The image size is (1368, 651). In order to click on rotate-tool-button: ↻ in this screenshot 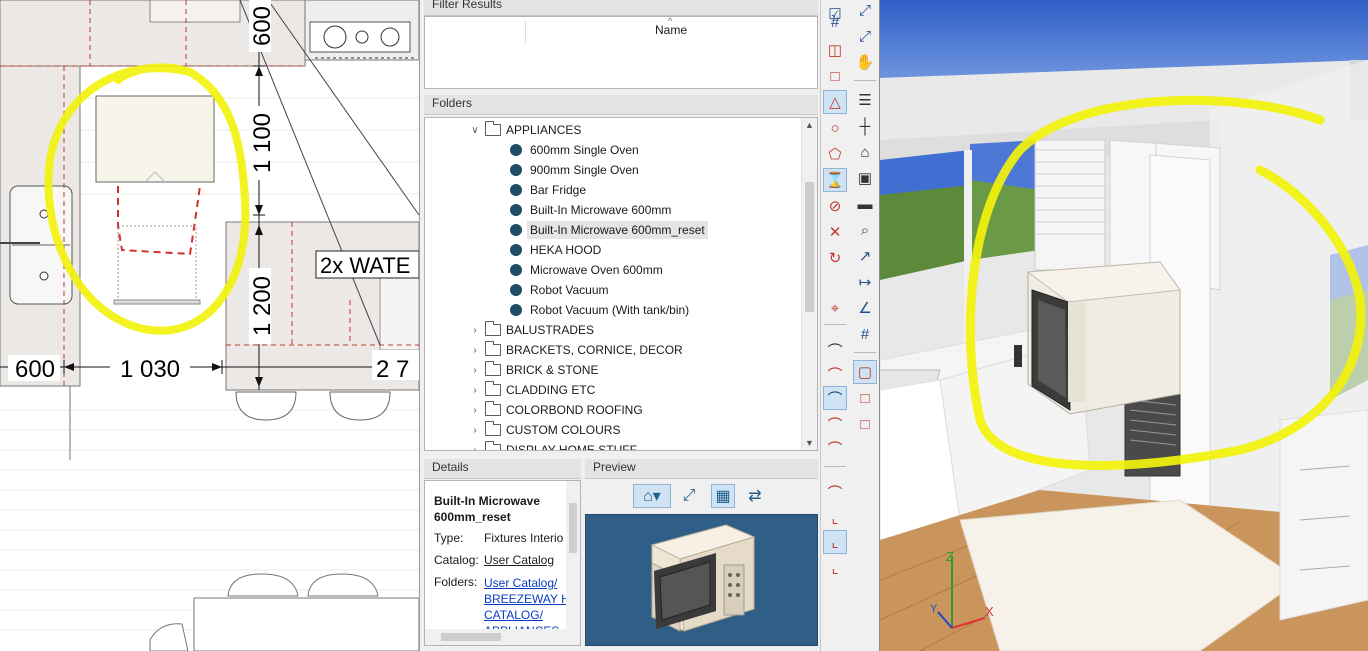, I will do `click(835, 258)`.